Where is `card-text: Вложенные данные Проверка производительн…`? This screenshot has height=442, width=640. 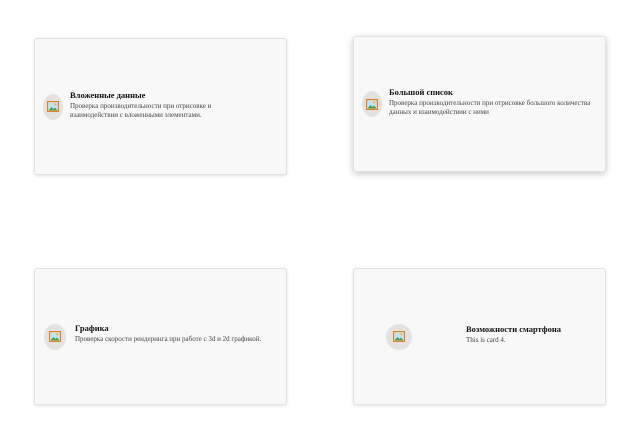 card-text: Вложенные данные Проверка производительн… is located at coordinates (169, 105).